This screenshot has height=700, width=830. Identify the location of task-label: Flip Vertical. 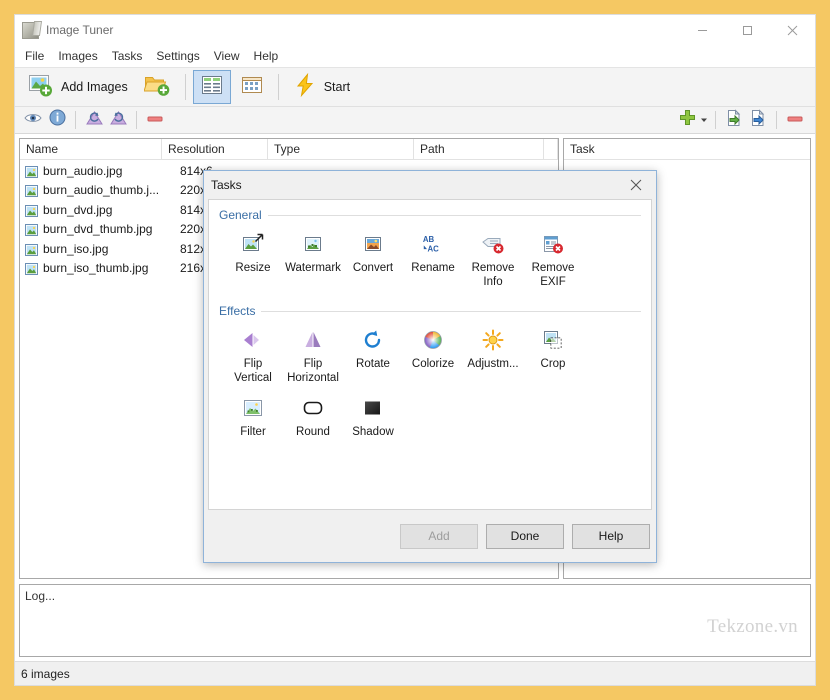
(253, 371).